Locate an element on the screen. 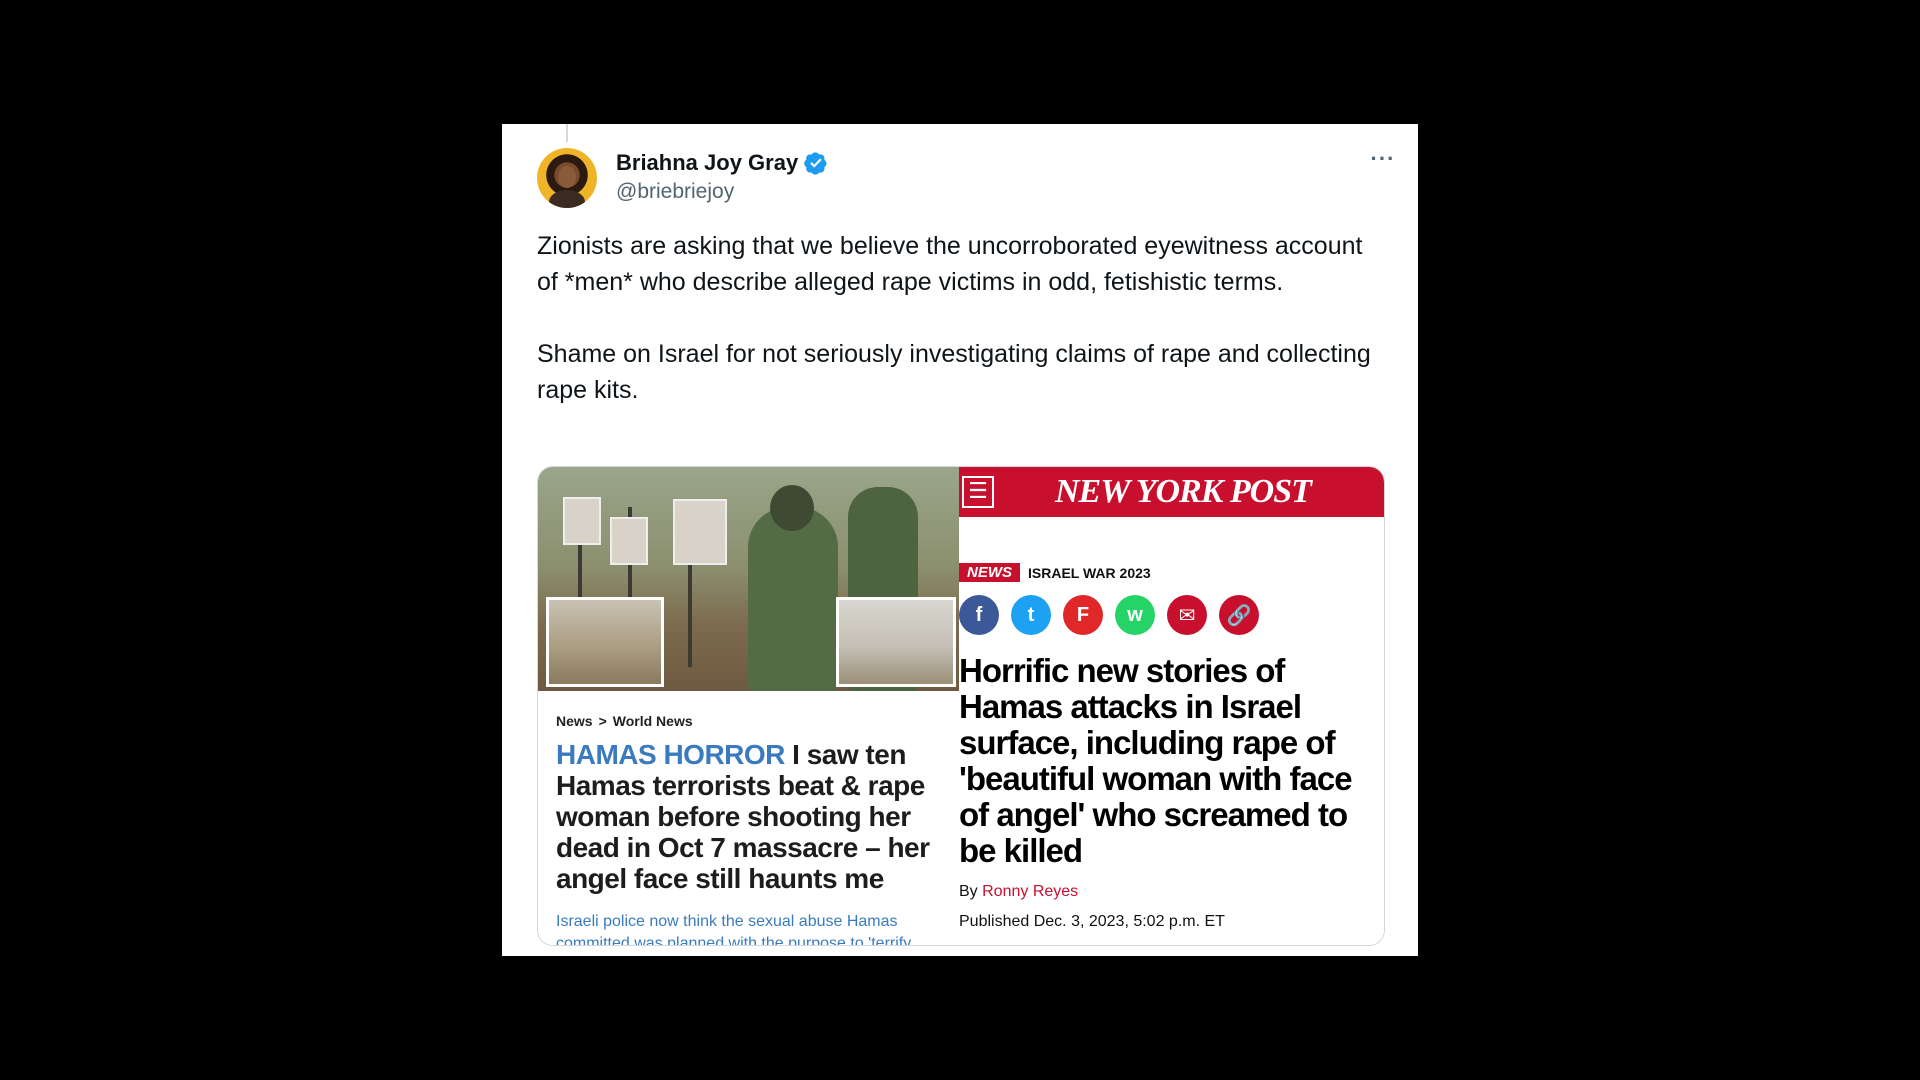 This screenshot has height=1080, width=1920. share-icons: f t F w ✉ 🔗 is located at coordinates (1109, 615).